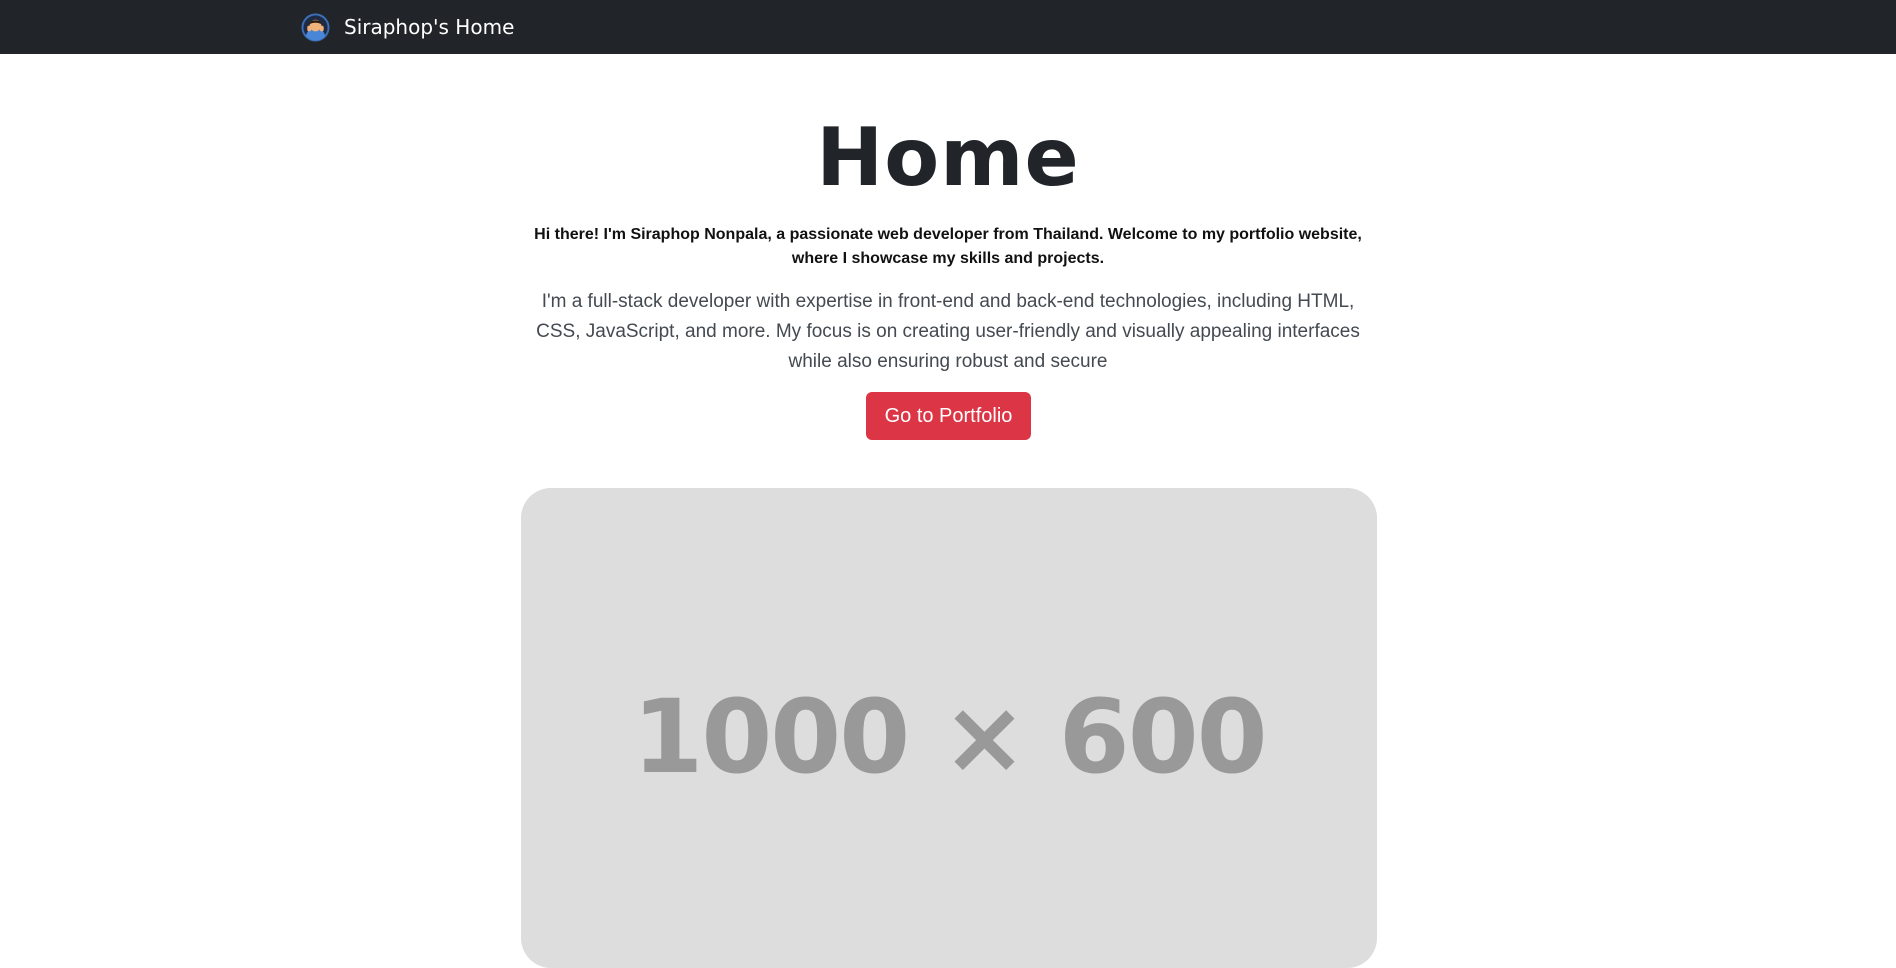  I want to click on top-navbar: Siraphop's Home, so click(948, 27).